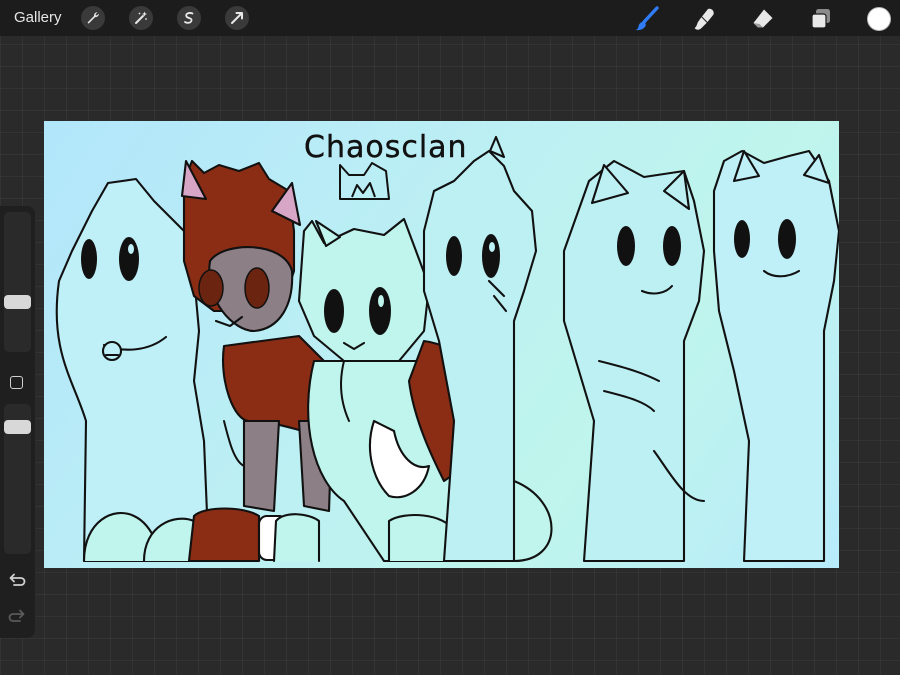  What do you see at coordinates (821, 19) in the screenshot?
I see `layers-icon` at bounding box center [821, 19].